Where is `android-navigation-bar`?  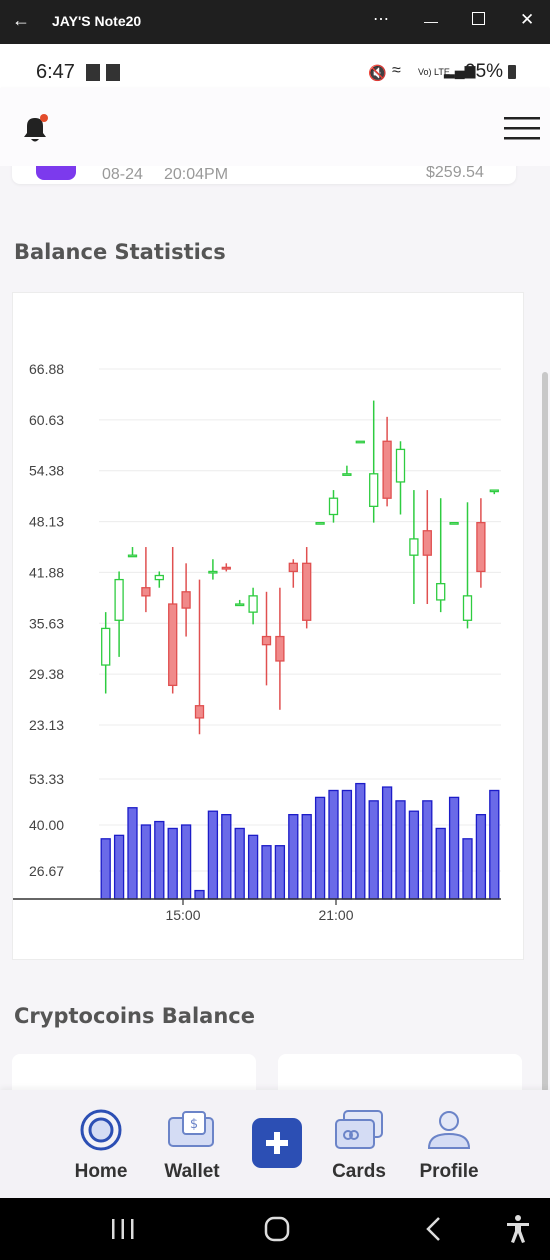 android-navigation-bar is located at coordinates (275, 1229).